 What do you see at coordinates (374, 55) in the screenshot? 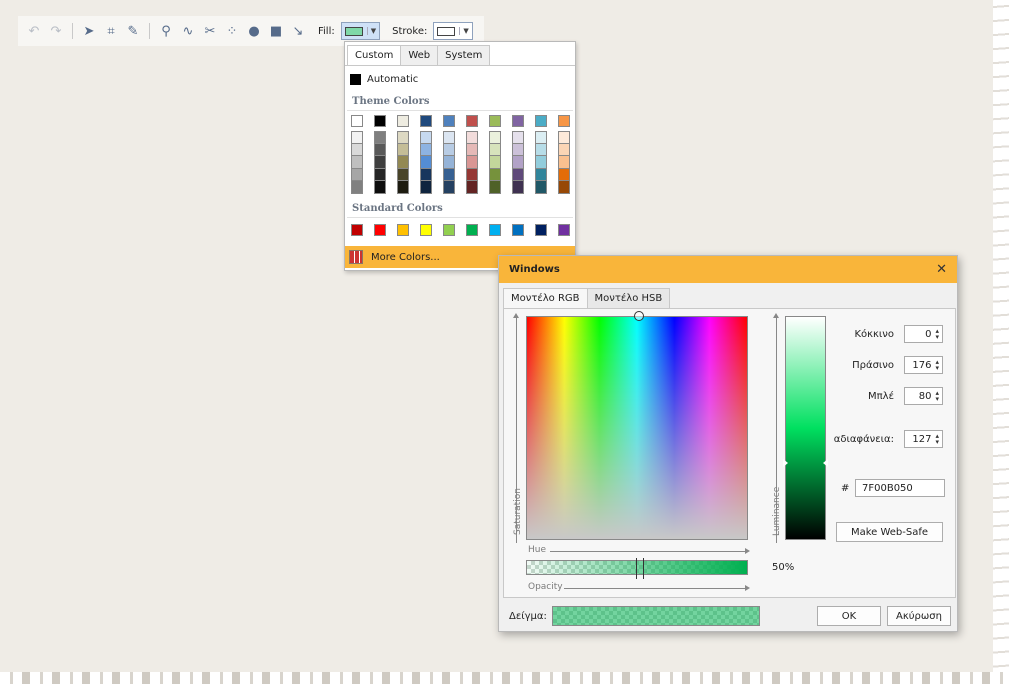
I see `tab-custom: Custom` at bounding box center [374, 55].